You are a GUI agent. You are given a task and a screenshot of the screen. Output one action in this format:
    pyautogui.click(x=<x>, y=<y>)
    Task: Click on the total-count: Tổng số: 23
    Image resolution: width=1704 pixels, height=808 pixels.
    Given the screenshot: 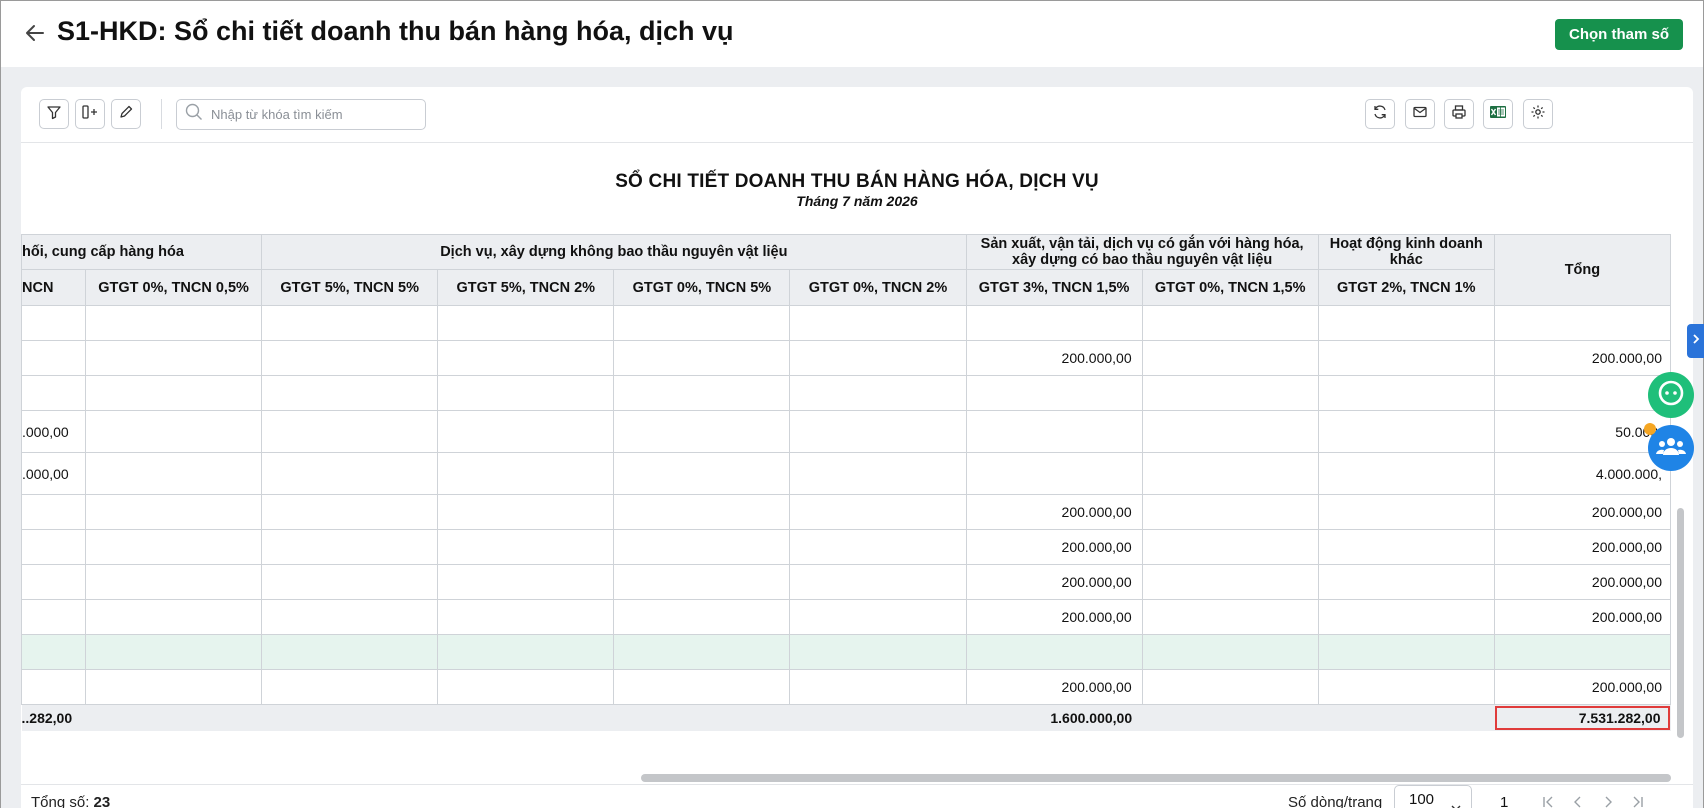 What is the action you would take?
    pyautogui.click(x=70, y=801)
    